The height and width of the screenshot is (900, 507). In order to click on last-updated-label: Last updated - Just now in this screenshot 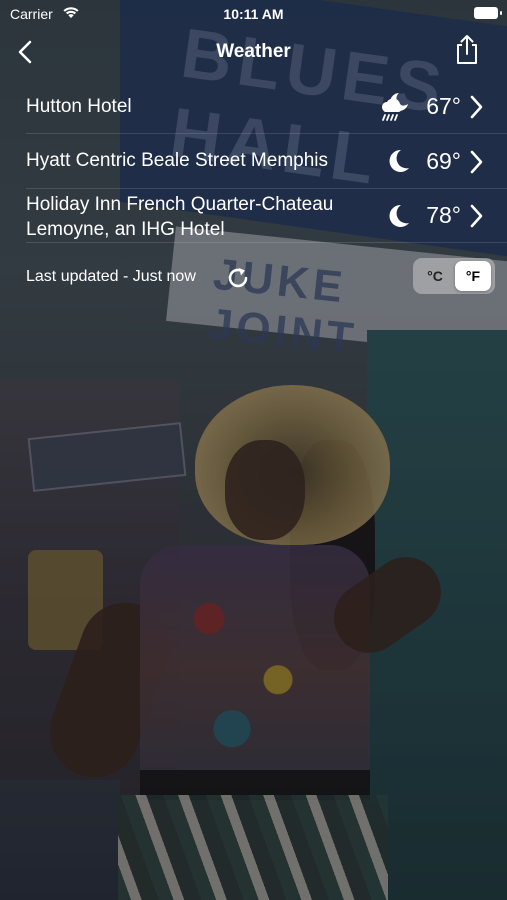, I will do `click(111, 276)`.